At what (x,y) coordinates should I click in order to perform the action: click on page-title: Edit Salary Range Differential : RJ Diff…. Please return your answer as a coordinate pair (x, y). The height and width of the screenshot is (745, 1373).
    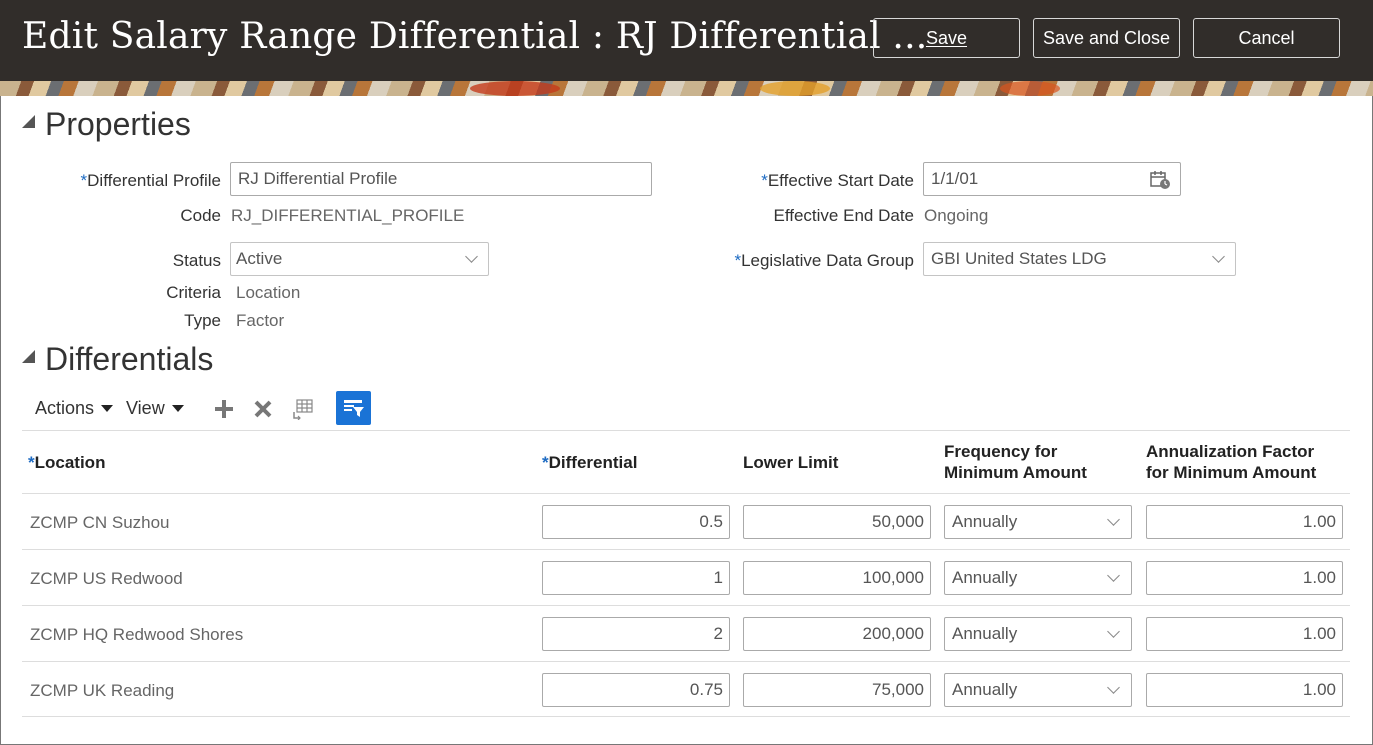
    Looking at the image, I should click on (475, 36).